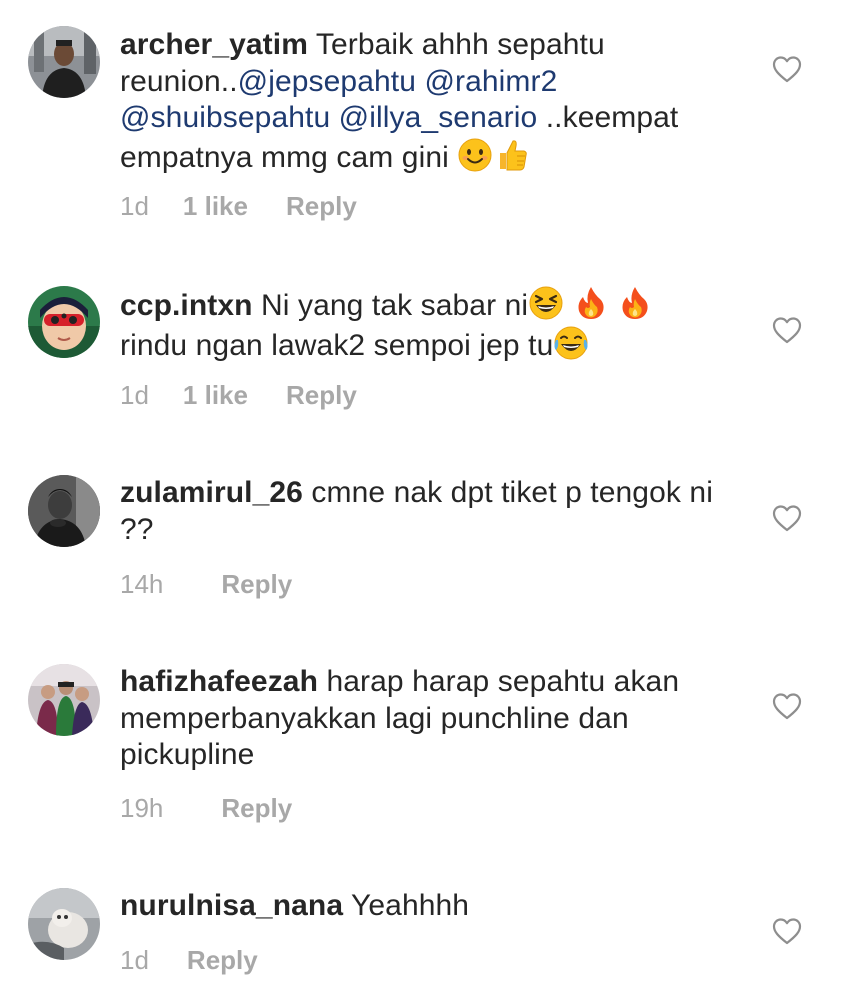  I want to click on mention-link: @jepsepahtu, so click(327, 81).